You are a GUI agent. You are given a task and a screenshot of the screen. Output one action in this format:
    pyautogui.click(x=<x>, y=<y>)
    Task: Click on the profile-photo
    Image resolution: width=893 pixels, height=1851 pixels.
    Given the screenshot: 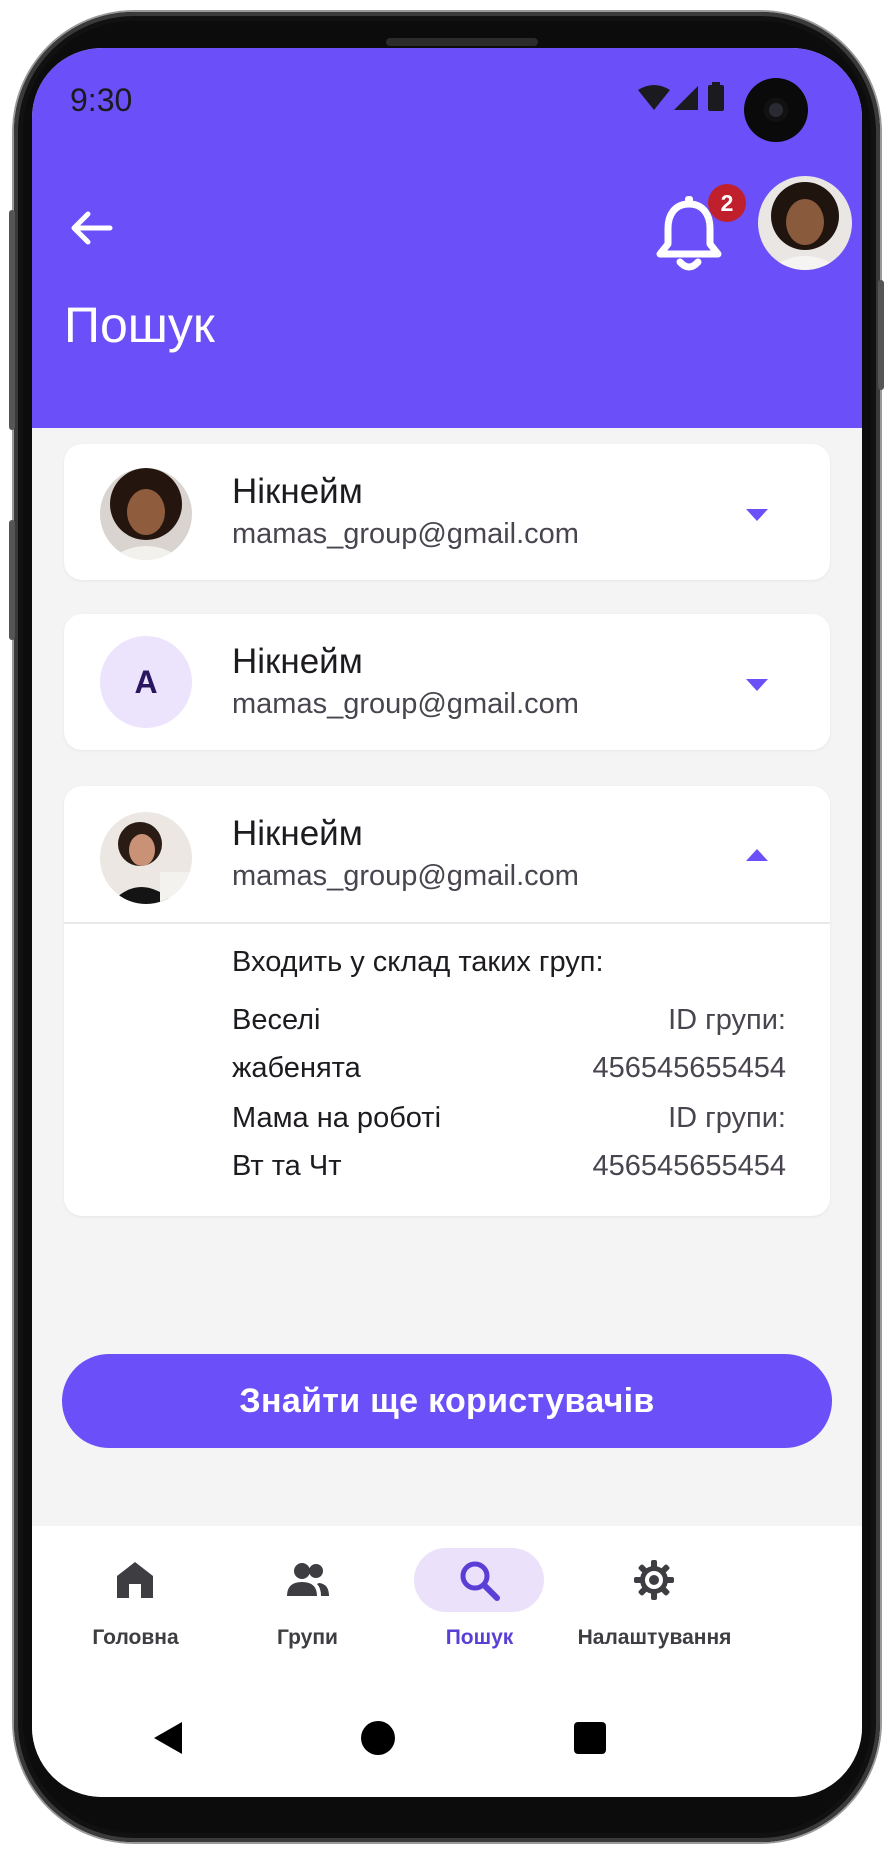 What is the action you would take?
    pyautogui.click(x=805, y=223)
    